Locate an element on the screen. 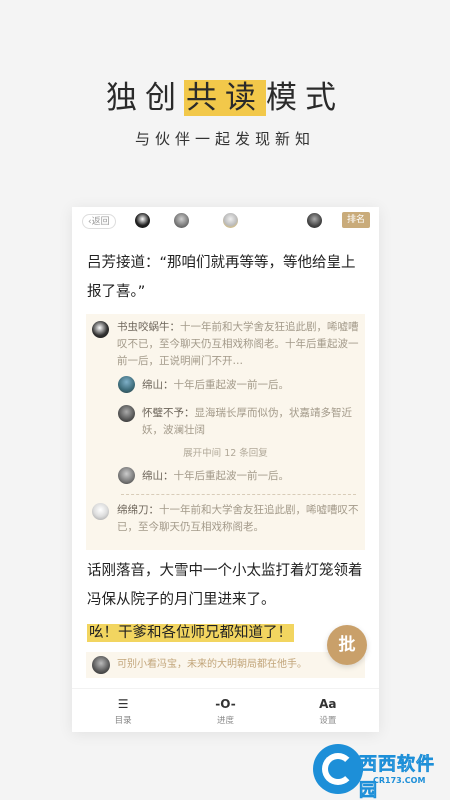  expand-replies-link: 展开中间 12 条回复 is located at coordinates (225, 453).